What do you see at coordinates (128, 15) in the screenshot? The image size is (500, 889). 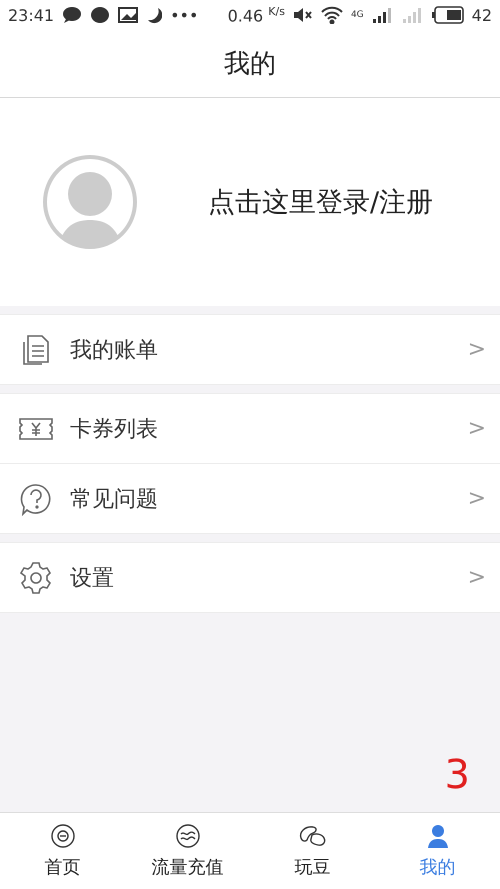 I see `image-icon` at bounding box center [128, 15].